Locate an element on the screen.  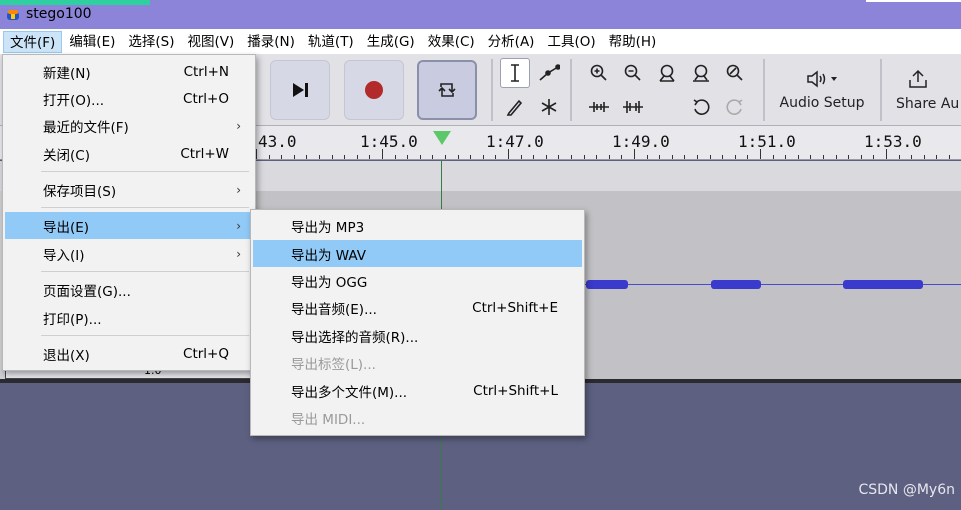
selection-tool is located at coordinates (515, 73).